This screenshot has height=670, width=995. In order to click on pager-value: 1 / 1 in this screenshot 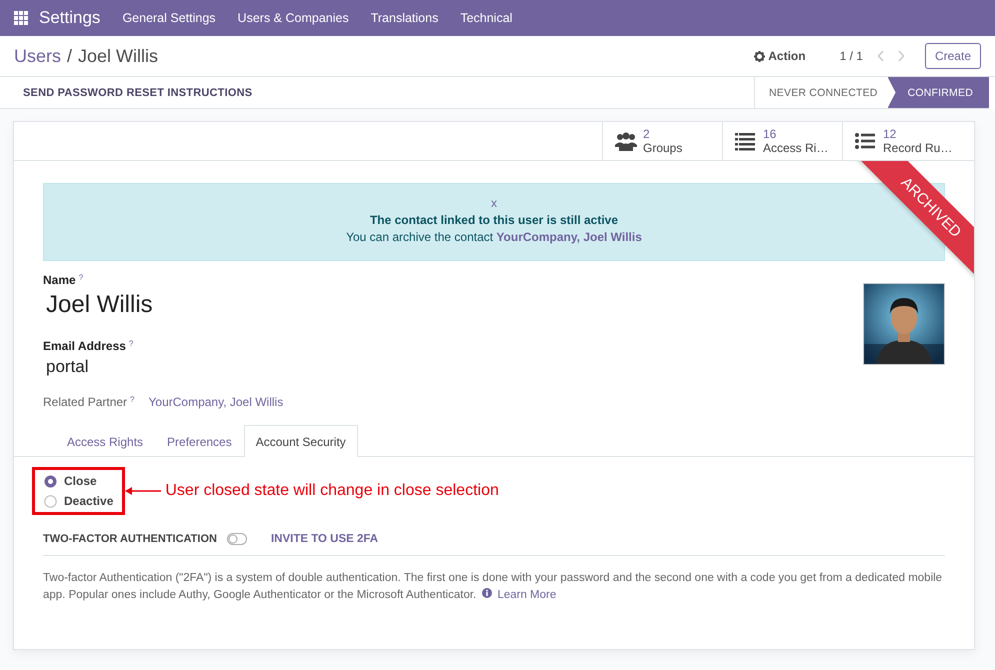, I will do `click(851, 56)`.